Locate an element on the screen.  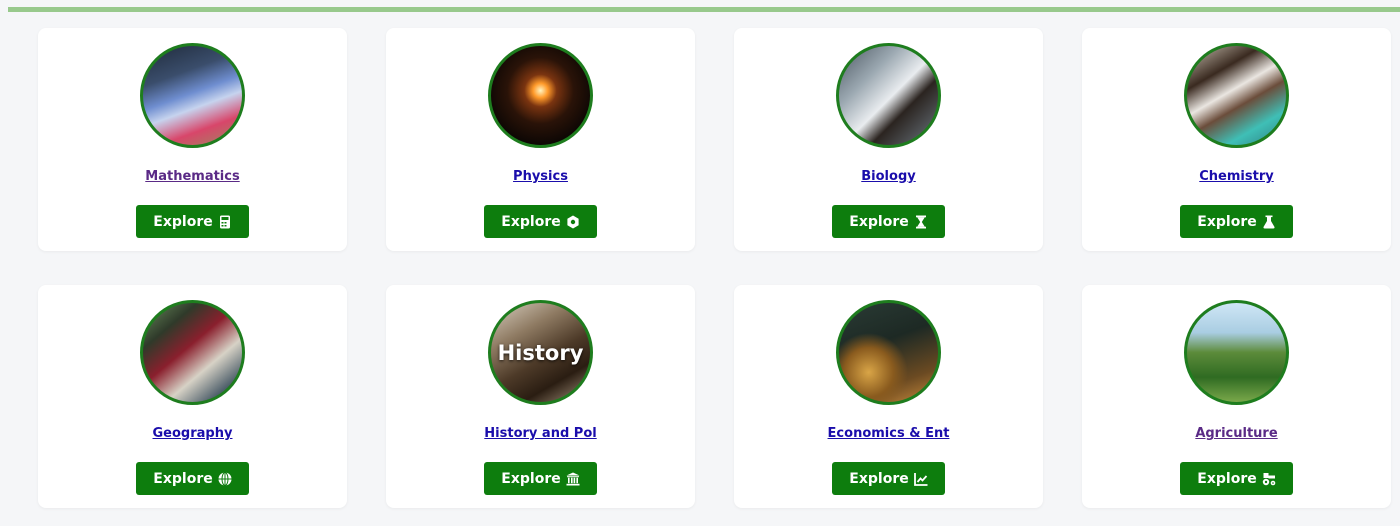
subject-link-mathematics: Mathematics is located at coordinates (192, 176).